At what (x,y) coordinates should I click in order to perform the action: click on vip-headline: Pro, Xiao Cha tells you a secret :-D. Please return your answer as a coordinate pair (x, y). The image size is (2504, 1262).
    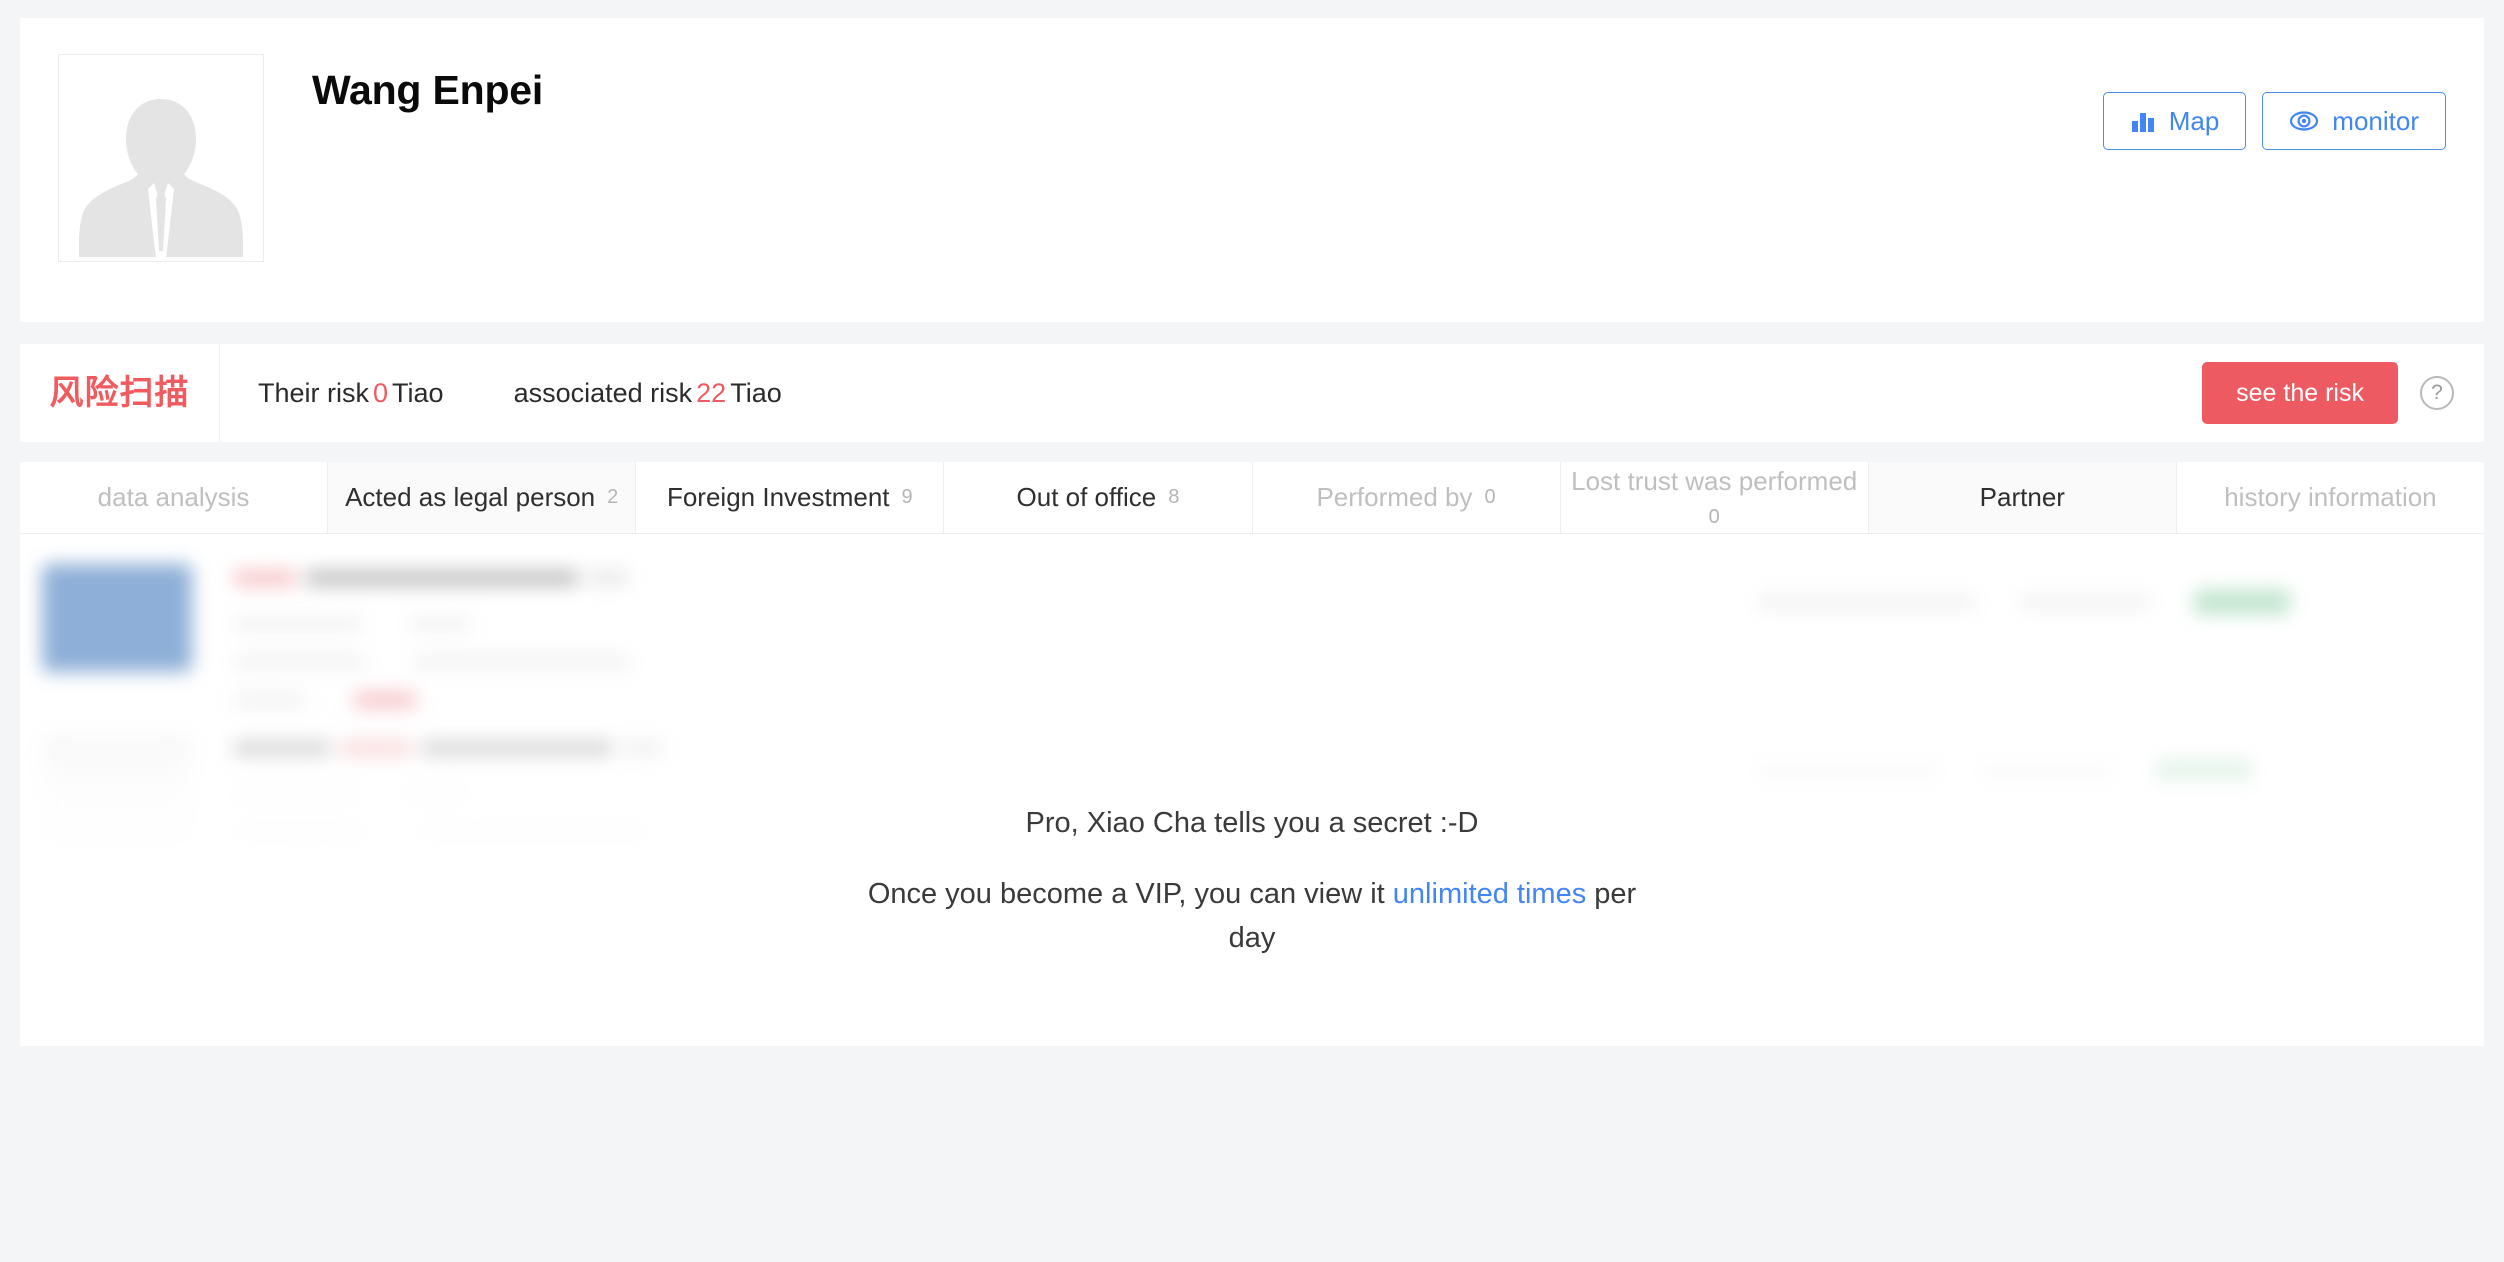
    Looking at the image, I should click on (1252, 822).